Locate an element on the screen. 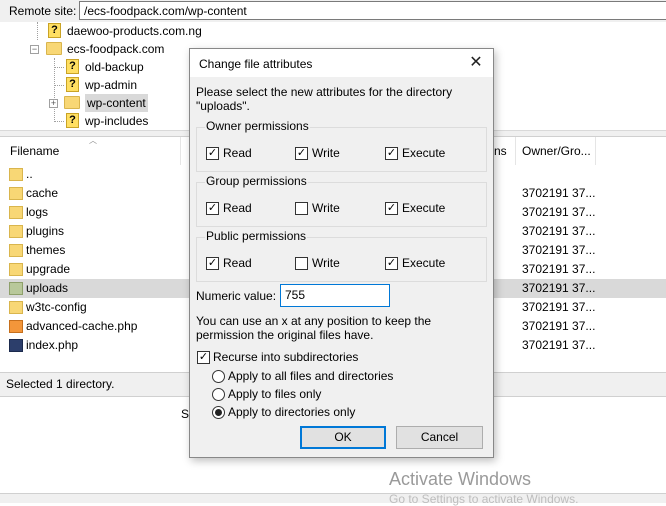 The width and height of the screenshot is (666, 506). group-permissions-group: Group permissions ✓ Read Write ✓ Execute is located at coordinates (341, 200).